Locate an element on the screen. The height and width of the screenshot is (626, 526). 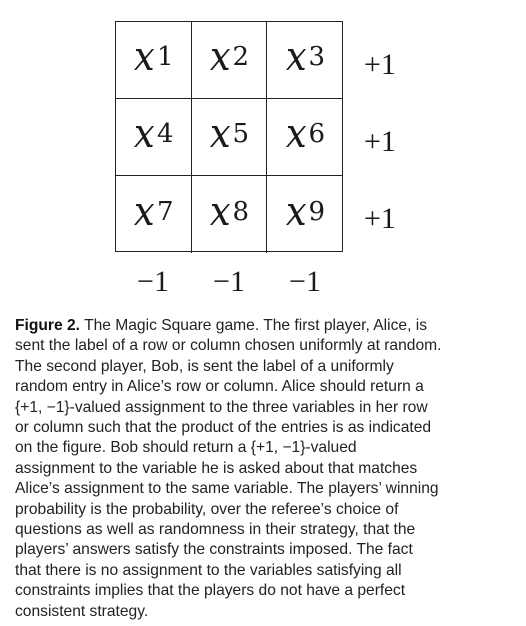
row-1-product-label: +1 is located at coordinates (380, 64).